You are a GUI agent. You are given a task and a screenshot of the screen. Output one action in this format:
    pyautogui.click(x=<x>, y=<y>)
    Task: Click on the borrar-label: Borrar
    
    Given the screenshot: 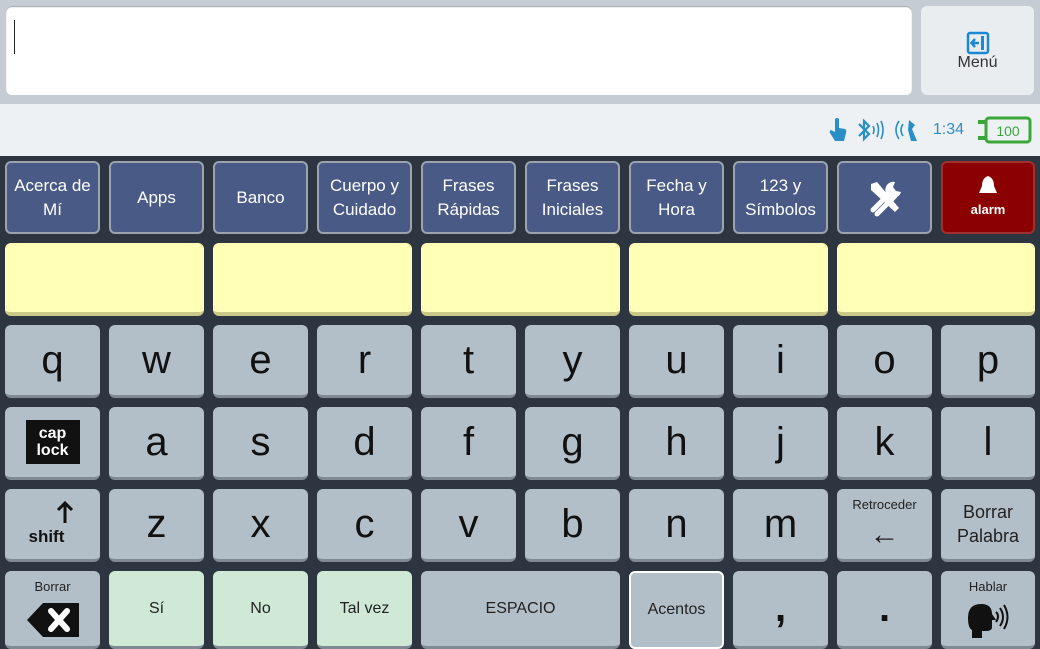 What is the action you would take?
    pyautogui.click(x=52, y=586)
    